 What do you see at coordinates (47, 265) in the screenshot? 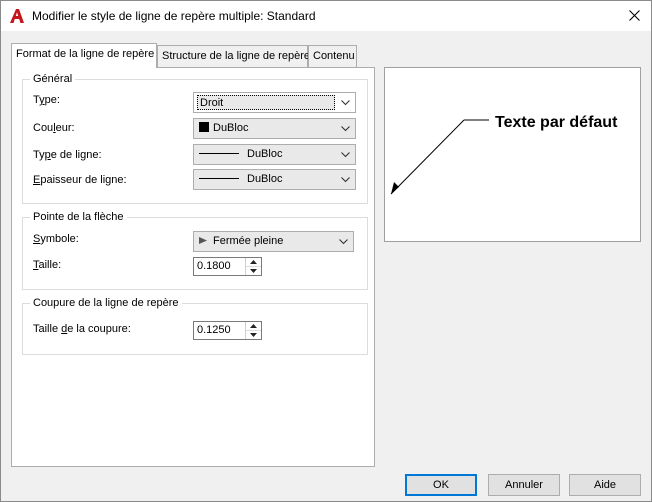
I see `arrow-size-label: Taille:` at bounding box center [47, 265].